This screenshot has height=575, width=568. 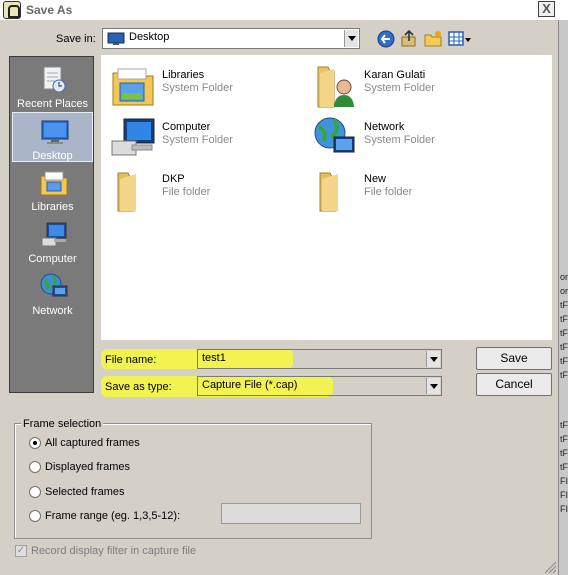 What do you see at coordinates (433, 39) in the screenshot?
I see `new-folder-icon` at bounding box center [433, 39].